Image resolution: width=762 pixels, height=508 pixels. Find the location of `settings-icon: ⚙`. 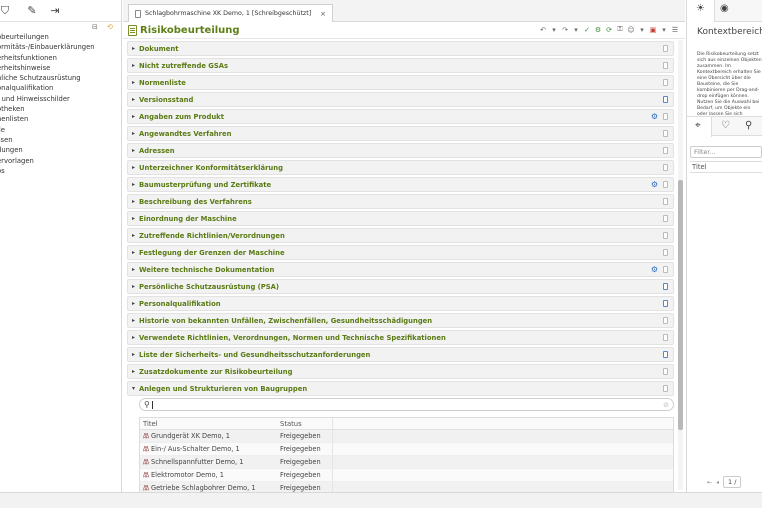

settings-icon: ⚙ is located at coordinates (598, 30).